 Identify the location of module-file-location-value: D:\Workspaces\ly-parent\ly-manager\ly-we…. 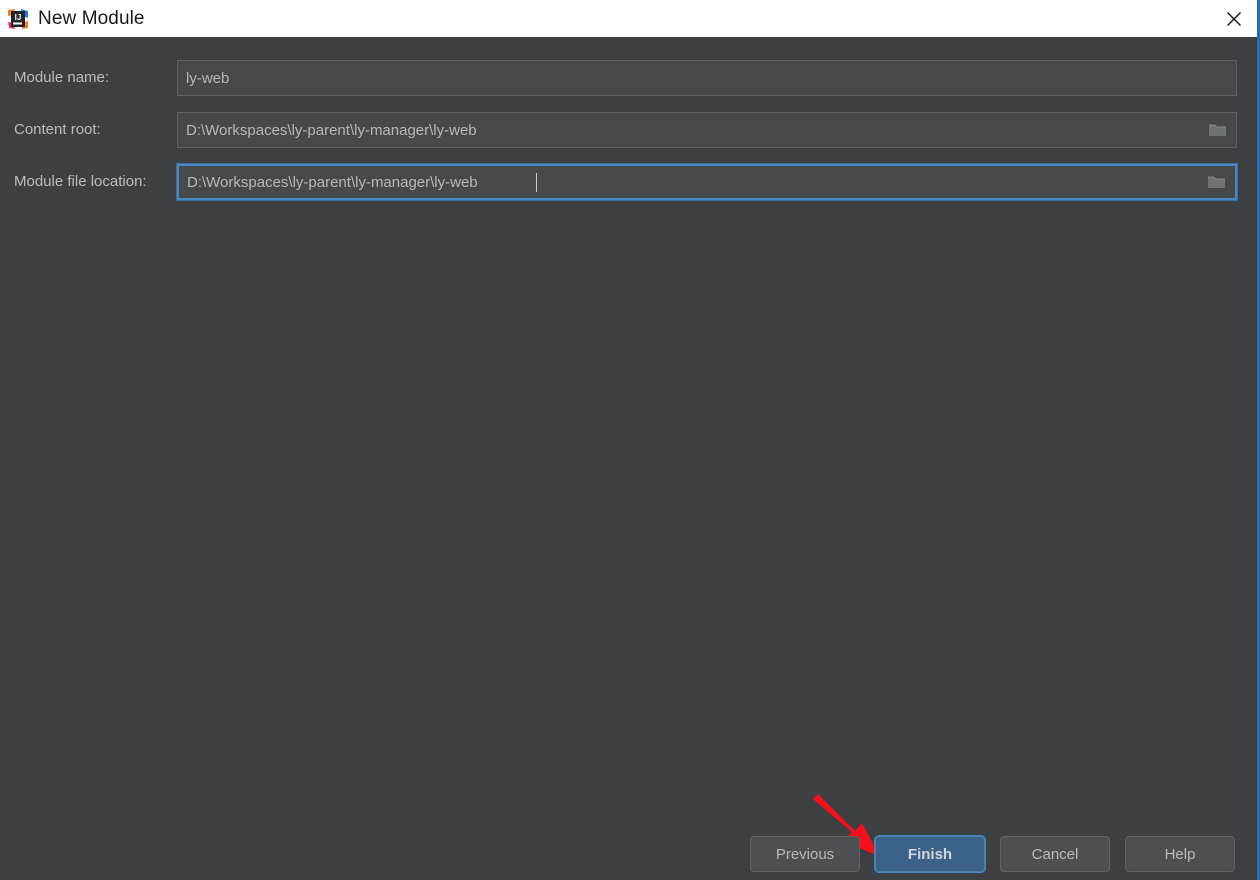
(332, 182).